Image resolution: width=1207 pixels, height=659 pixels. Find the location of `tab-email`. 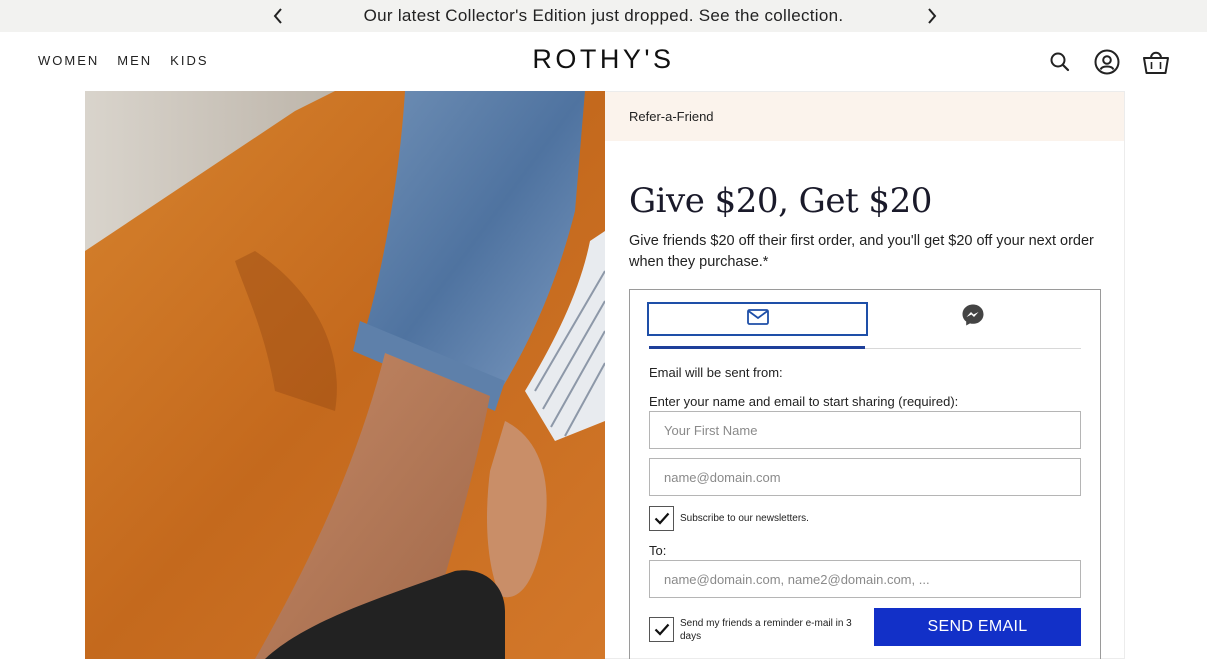

tab-email is located at coordinates (757, 319).